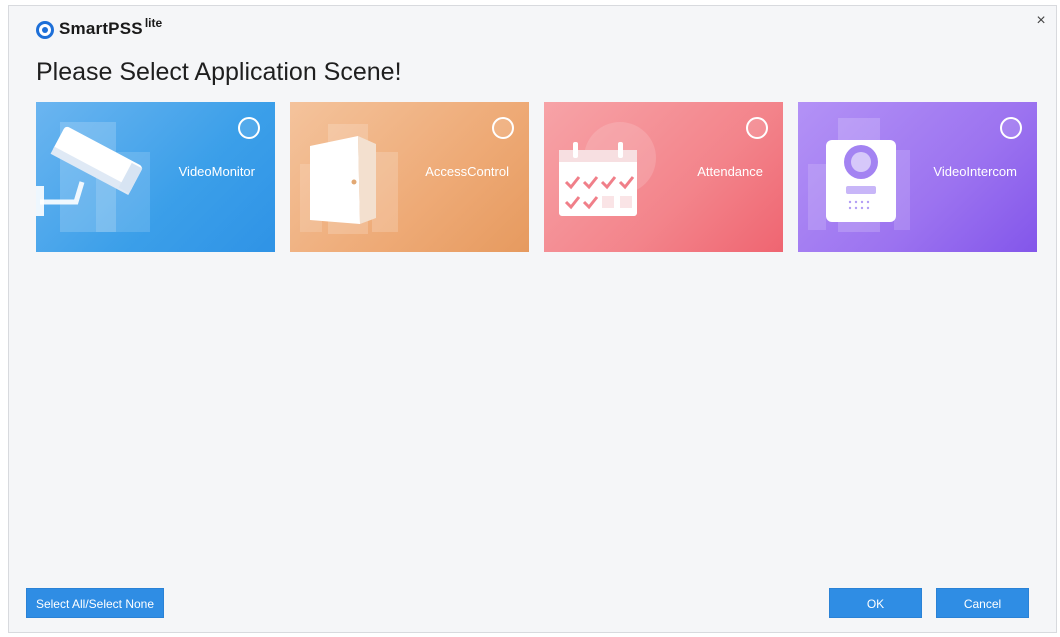 The height and width of the screenshot is (637, 1060). I want to click on app-edition: lite, so click(153, 23).